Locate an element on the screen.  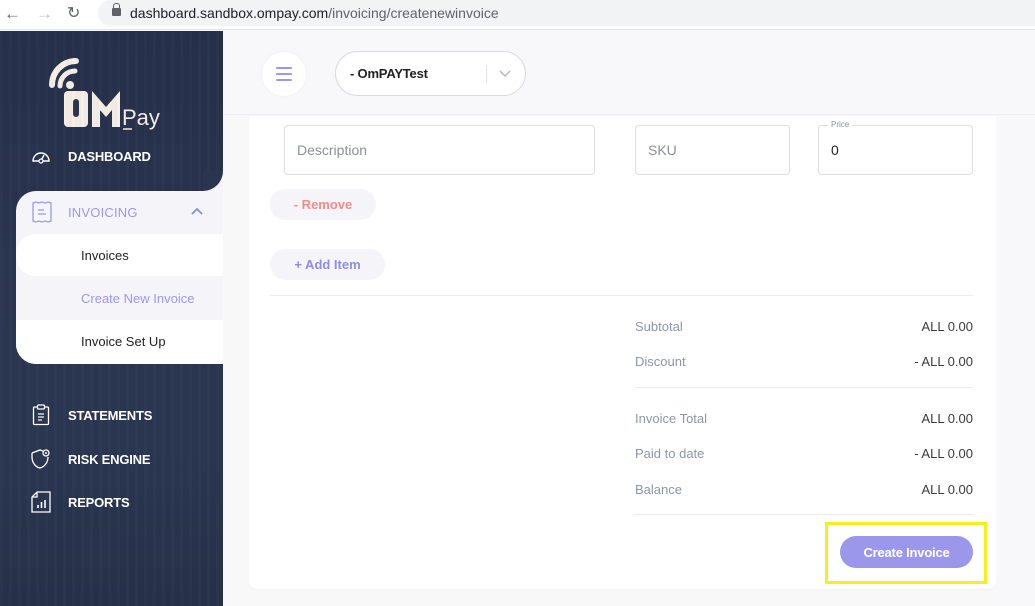
summary-row-paid-to-date: Paid to date - ALL 0.00 is located at coordinates (804, 455).